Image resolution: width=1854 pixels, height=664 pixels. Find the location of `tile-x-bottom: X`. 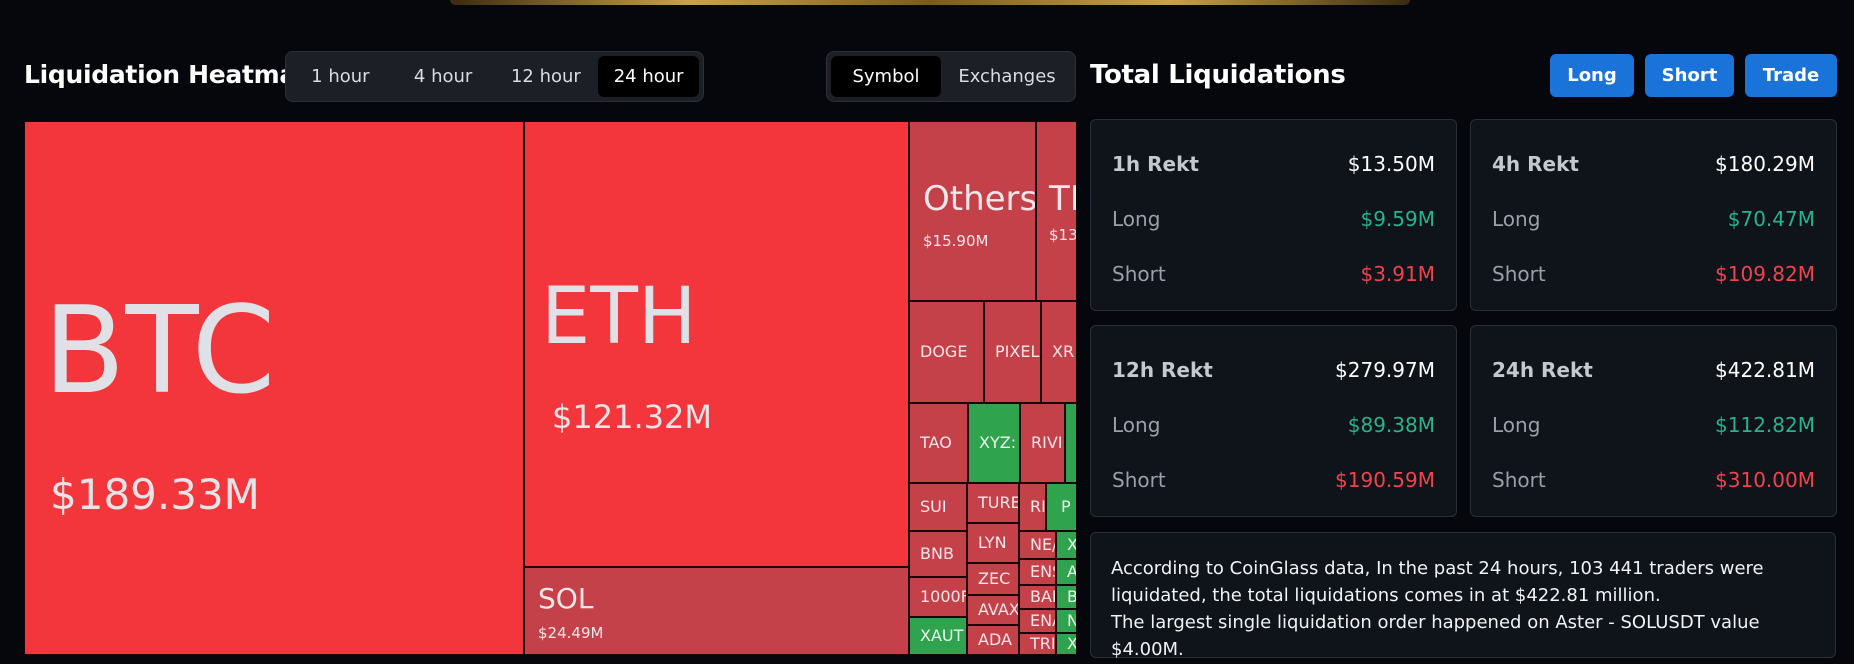

tile-x-bottom: X is located at coordinates (1066, 644).